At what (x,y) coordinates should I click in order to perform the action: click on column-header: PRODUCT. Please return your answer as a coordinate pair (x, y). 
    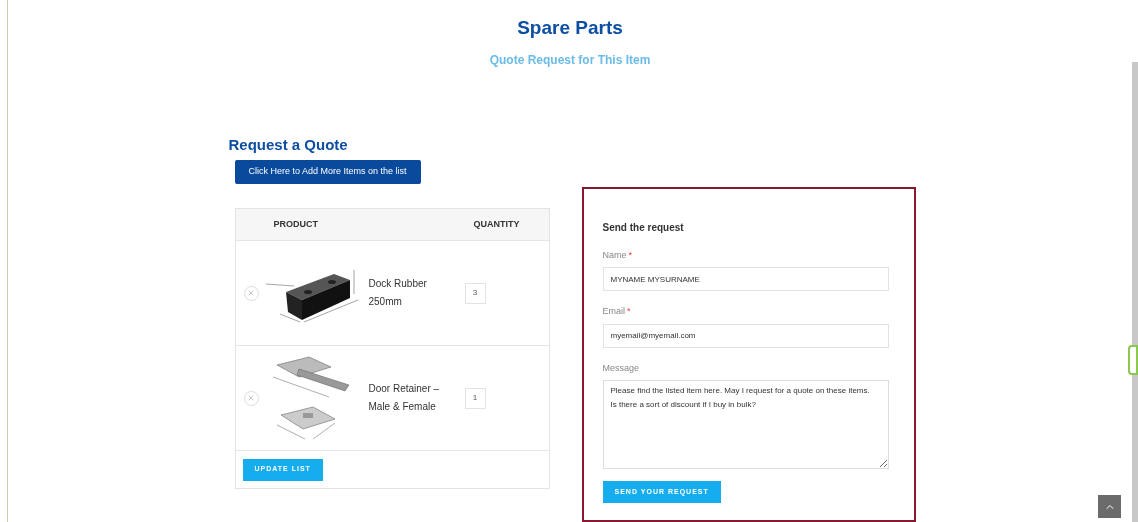
    Looking at the image, I should click on (296, 224).